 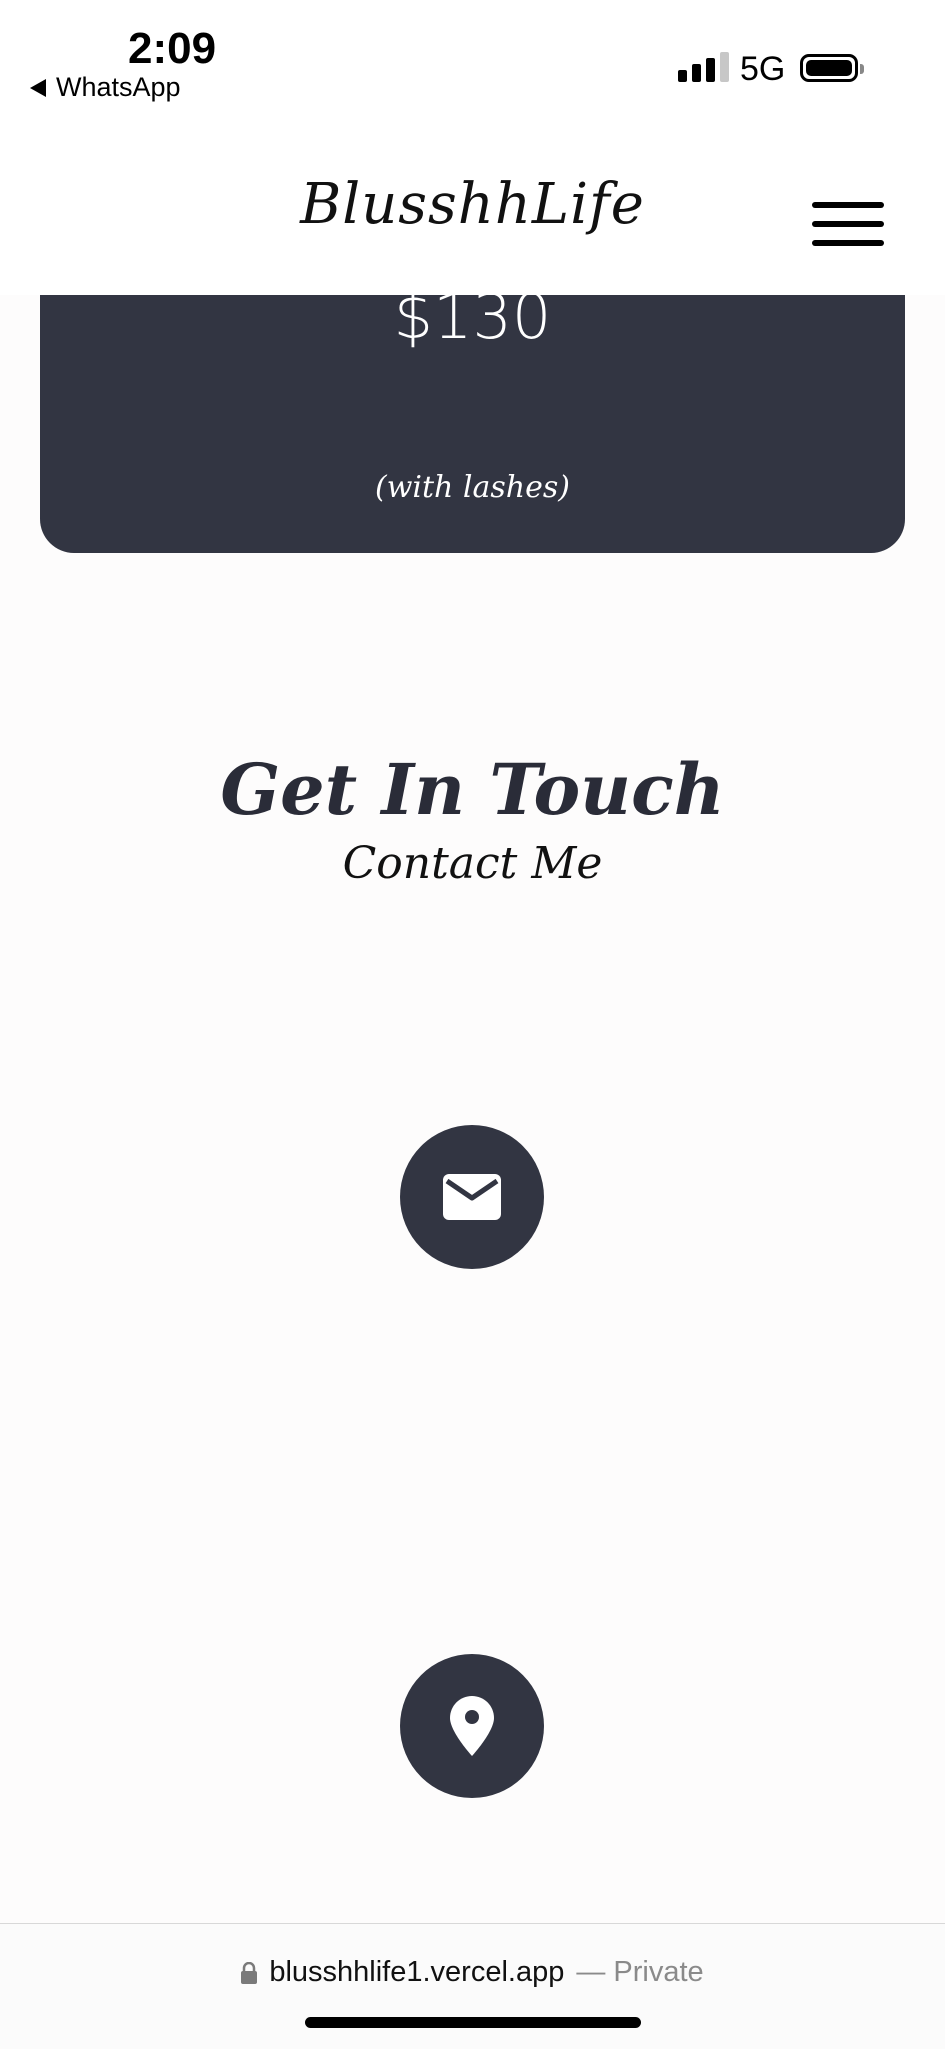 What do you see at coordinates (640, 1972) in the screenshot?
I see `privacy-label: — Private` at bounding box center [640, 1972].